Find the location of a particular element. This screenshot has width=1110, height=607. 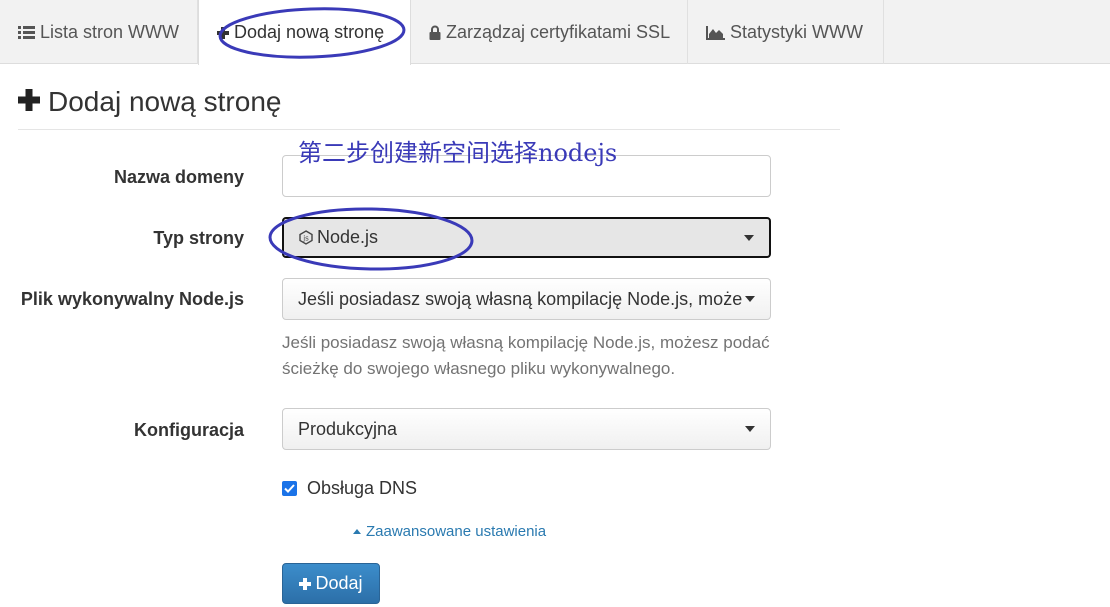

tab-ssl-certificates: Zarządzaj certyfikatami SSL is located at coordinates (549, 32).